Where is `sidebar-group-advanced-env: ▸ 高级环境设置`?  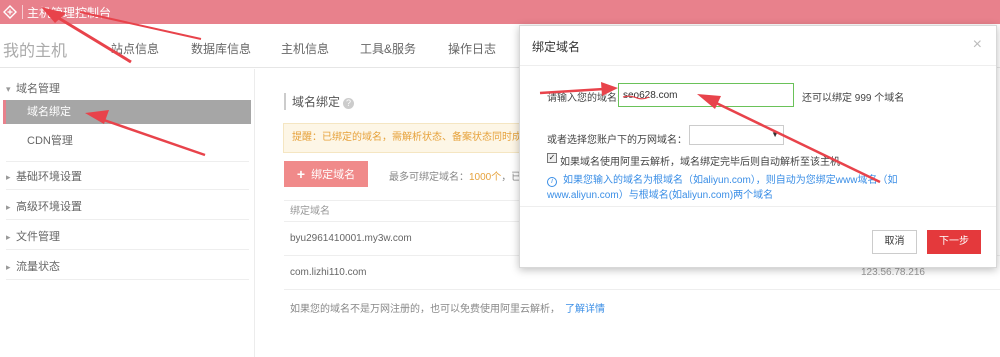
sidebar-group-advanced-env: ▸ 高级环境设置 is located at coordinates (44, 206).